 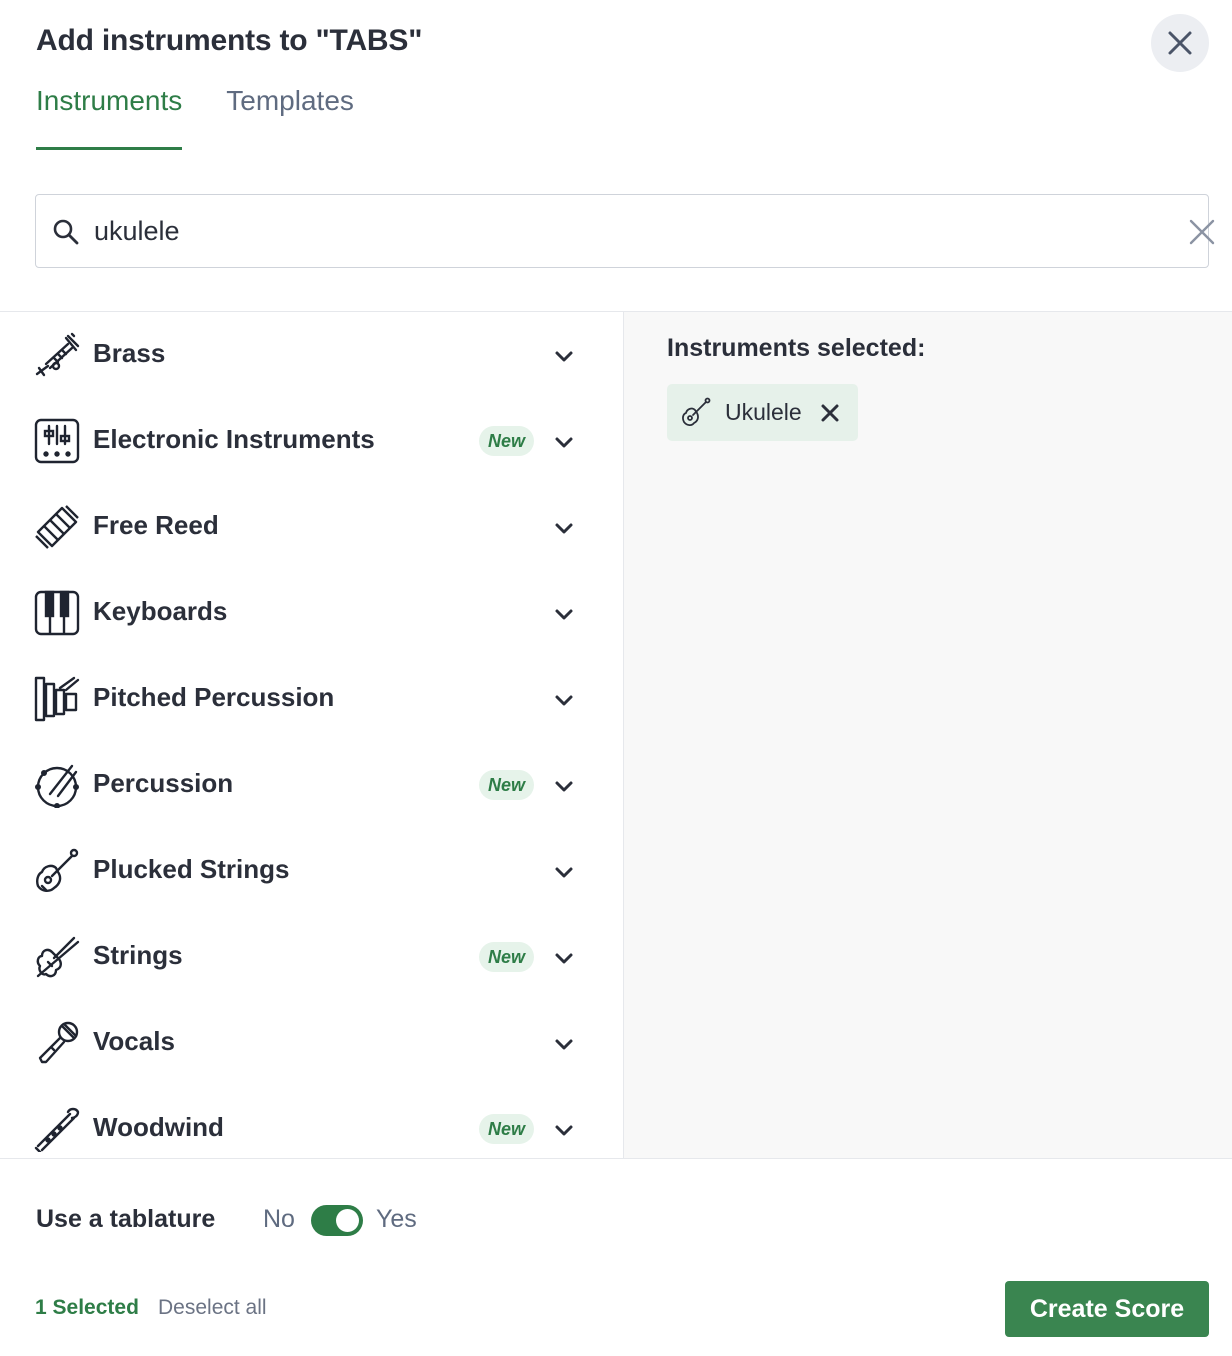 I want to click on category-label: Vocals, so click(x=134, y=1041).